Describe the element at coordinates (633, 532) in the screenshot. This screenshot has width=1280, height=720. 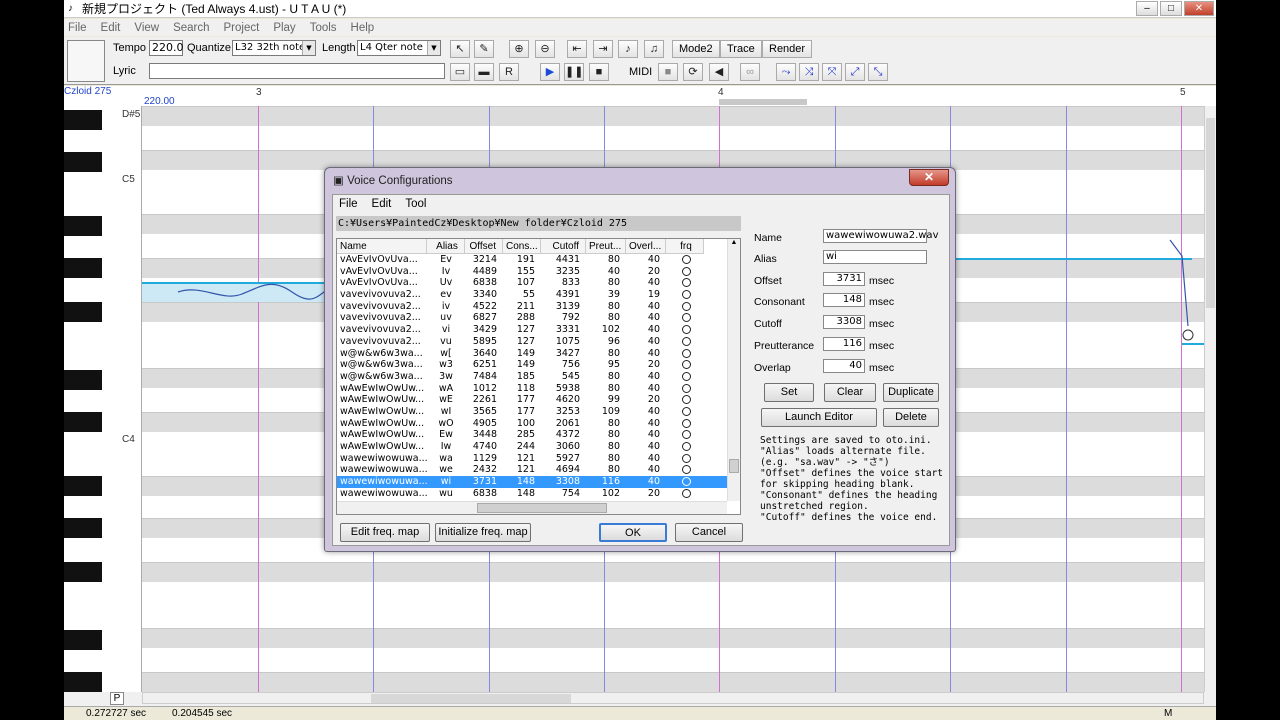
I see `ok-button: OK` at that location.